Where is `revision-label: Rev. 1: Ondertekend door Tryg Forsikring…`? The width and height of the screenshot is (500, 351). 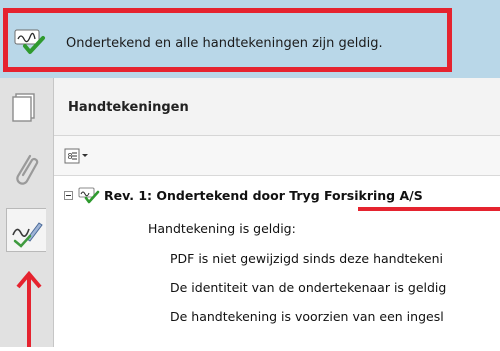 revision-label: Rev. 1: Ondertekend door Tryg Forsikring… is located at coordinates (263, 195).